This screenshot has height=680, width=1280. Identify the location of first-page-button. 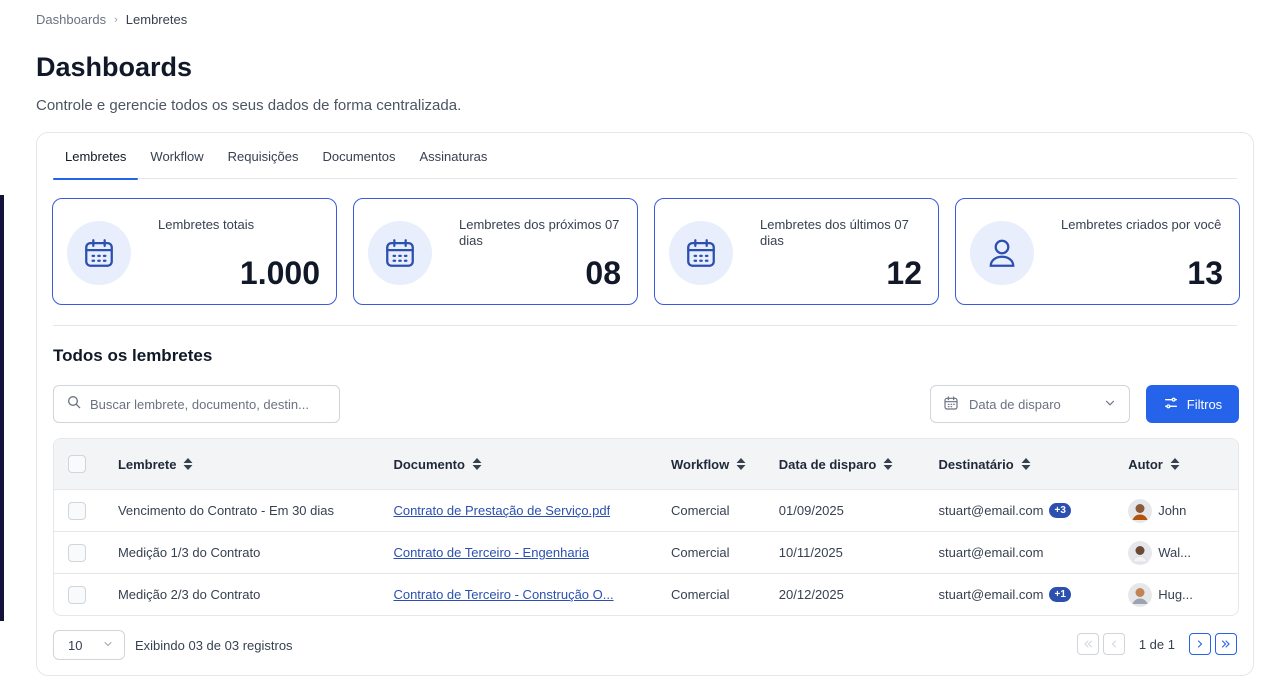
(1087, 644).